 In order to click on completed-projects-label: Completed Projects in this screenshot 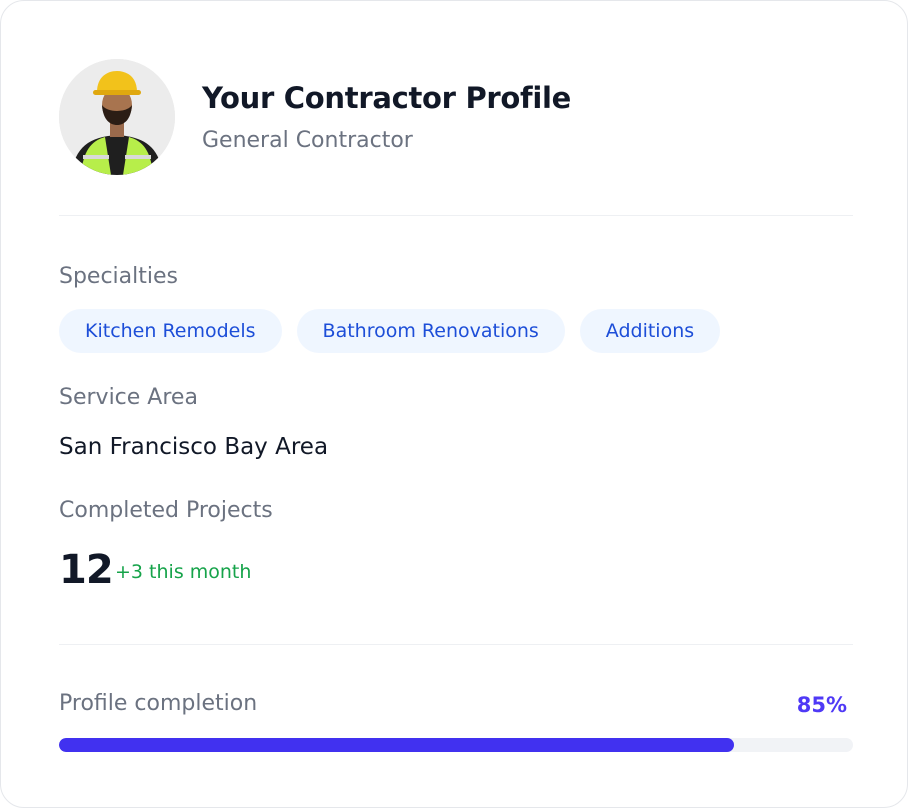, I will do `click(166, 510)`.